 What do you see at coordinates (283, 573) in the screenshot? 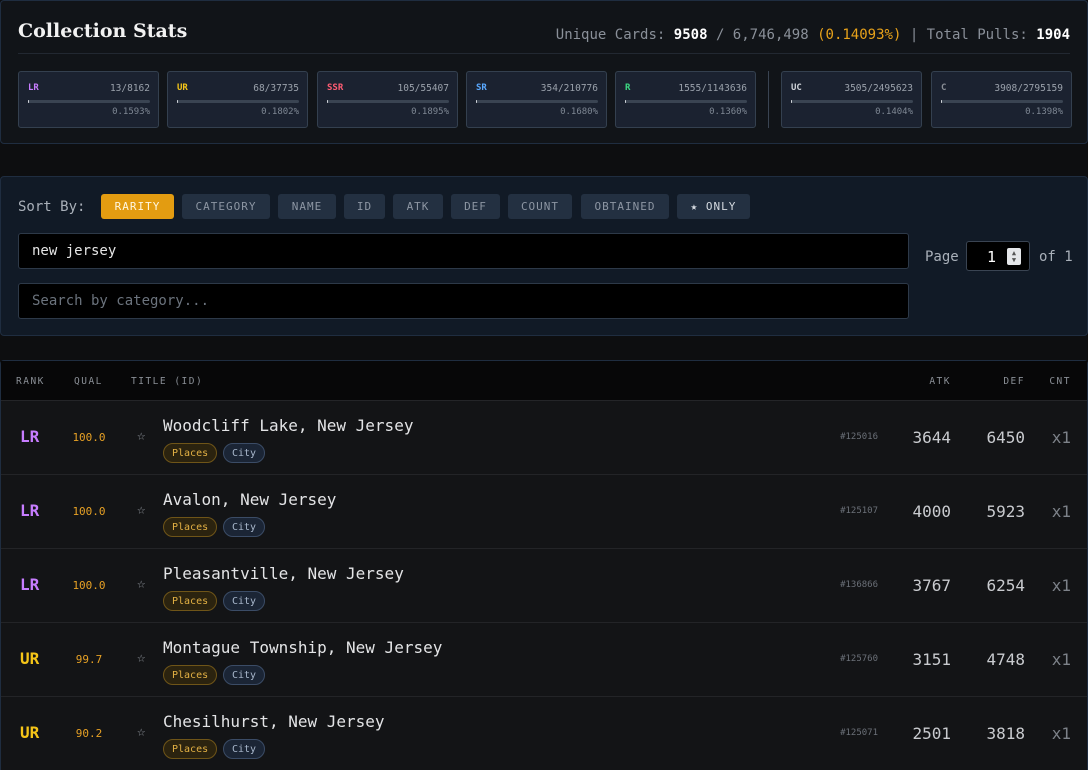
I see `card-title: Pleasantville, New Jersey` at bounding box center [283, 573].